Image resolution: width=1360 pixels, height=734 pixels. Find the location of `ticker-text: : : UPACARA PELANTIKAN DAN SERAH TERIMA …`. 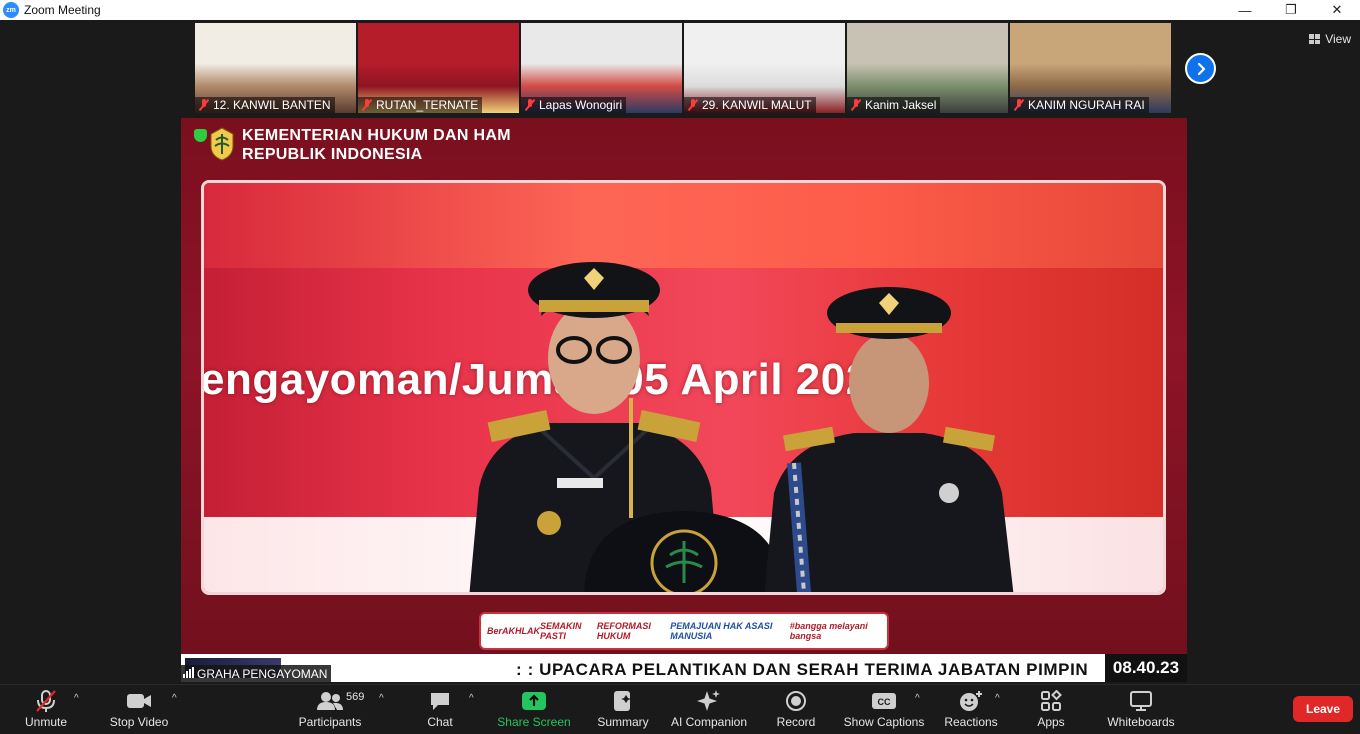

ticker-text: : : UPACARA PELANTIKAN DAN SERAH TERIMA … is located at coordinates (802, 669).